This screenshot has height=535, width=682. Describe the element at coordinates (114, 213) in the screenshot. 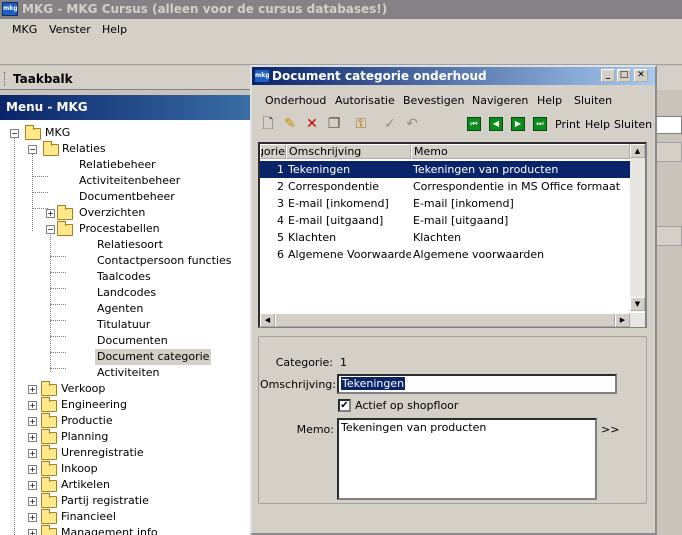

I see `tree-node-overzichten: + Overzichten` at that location.